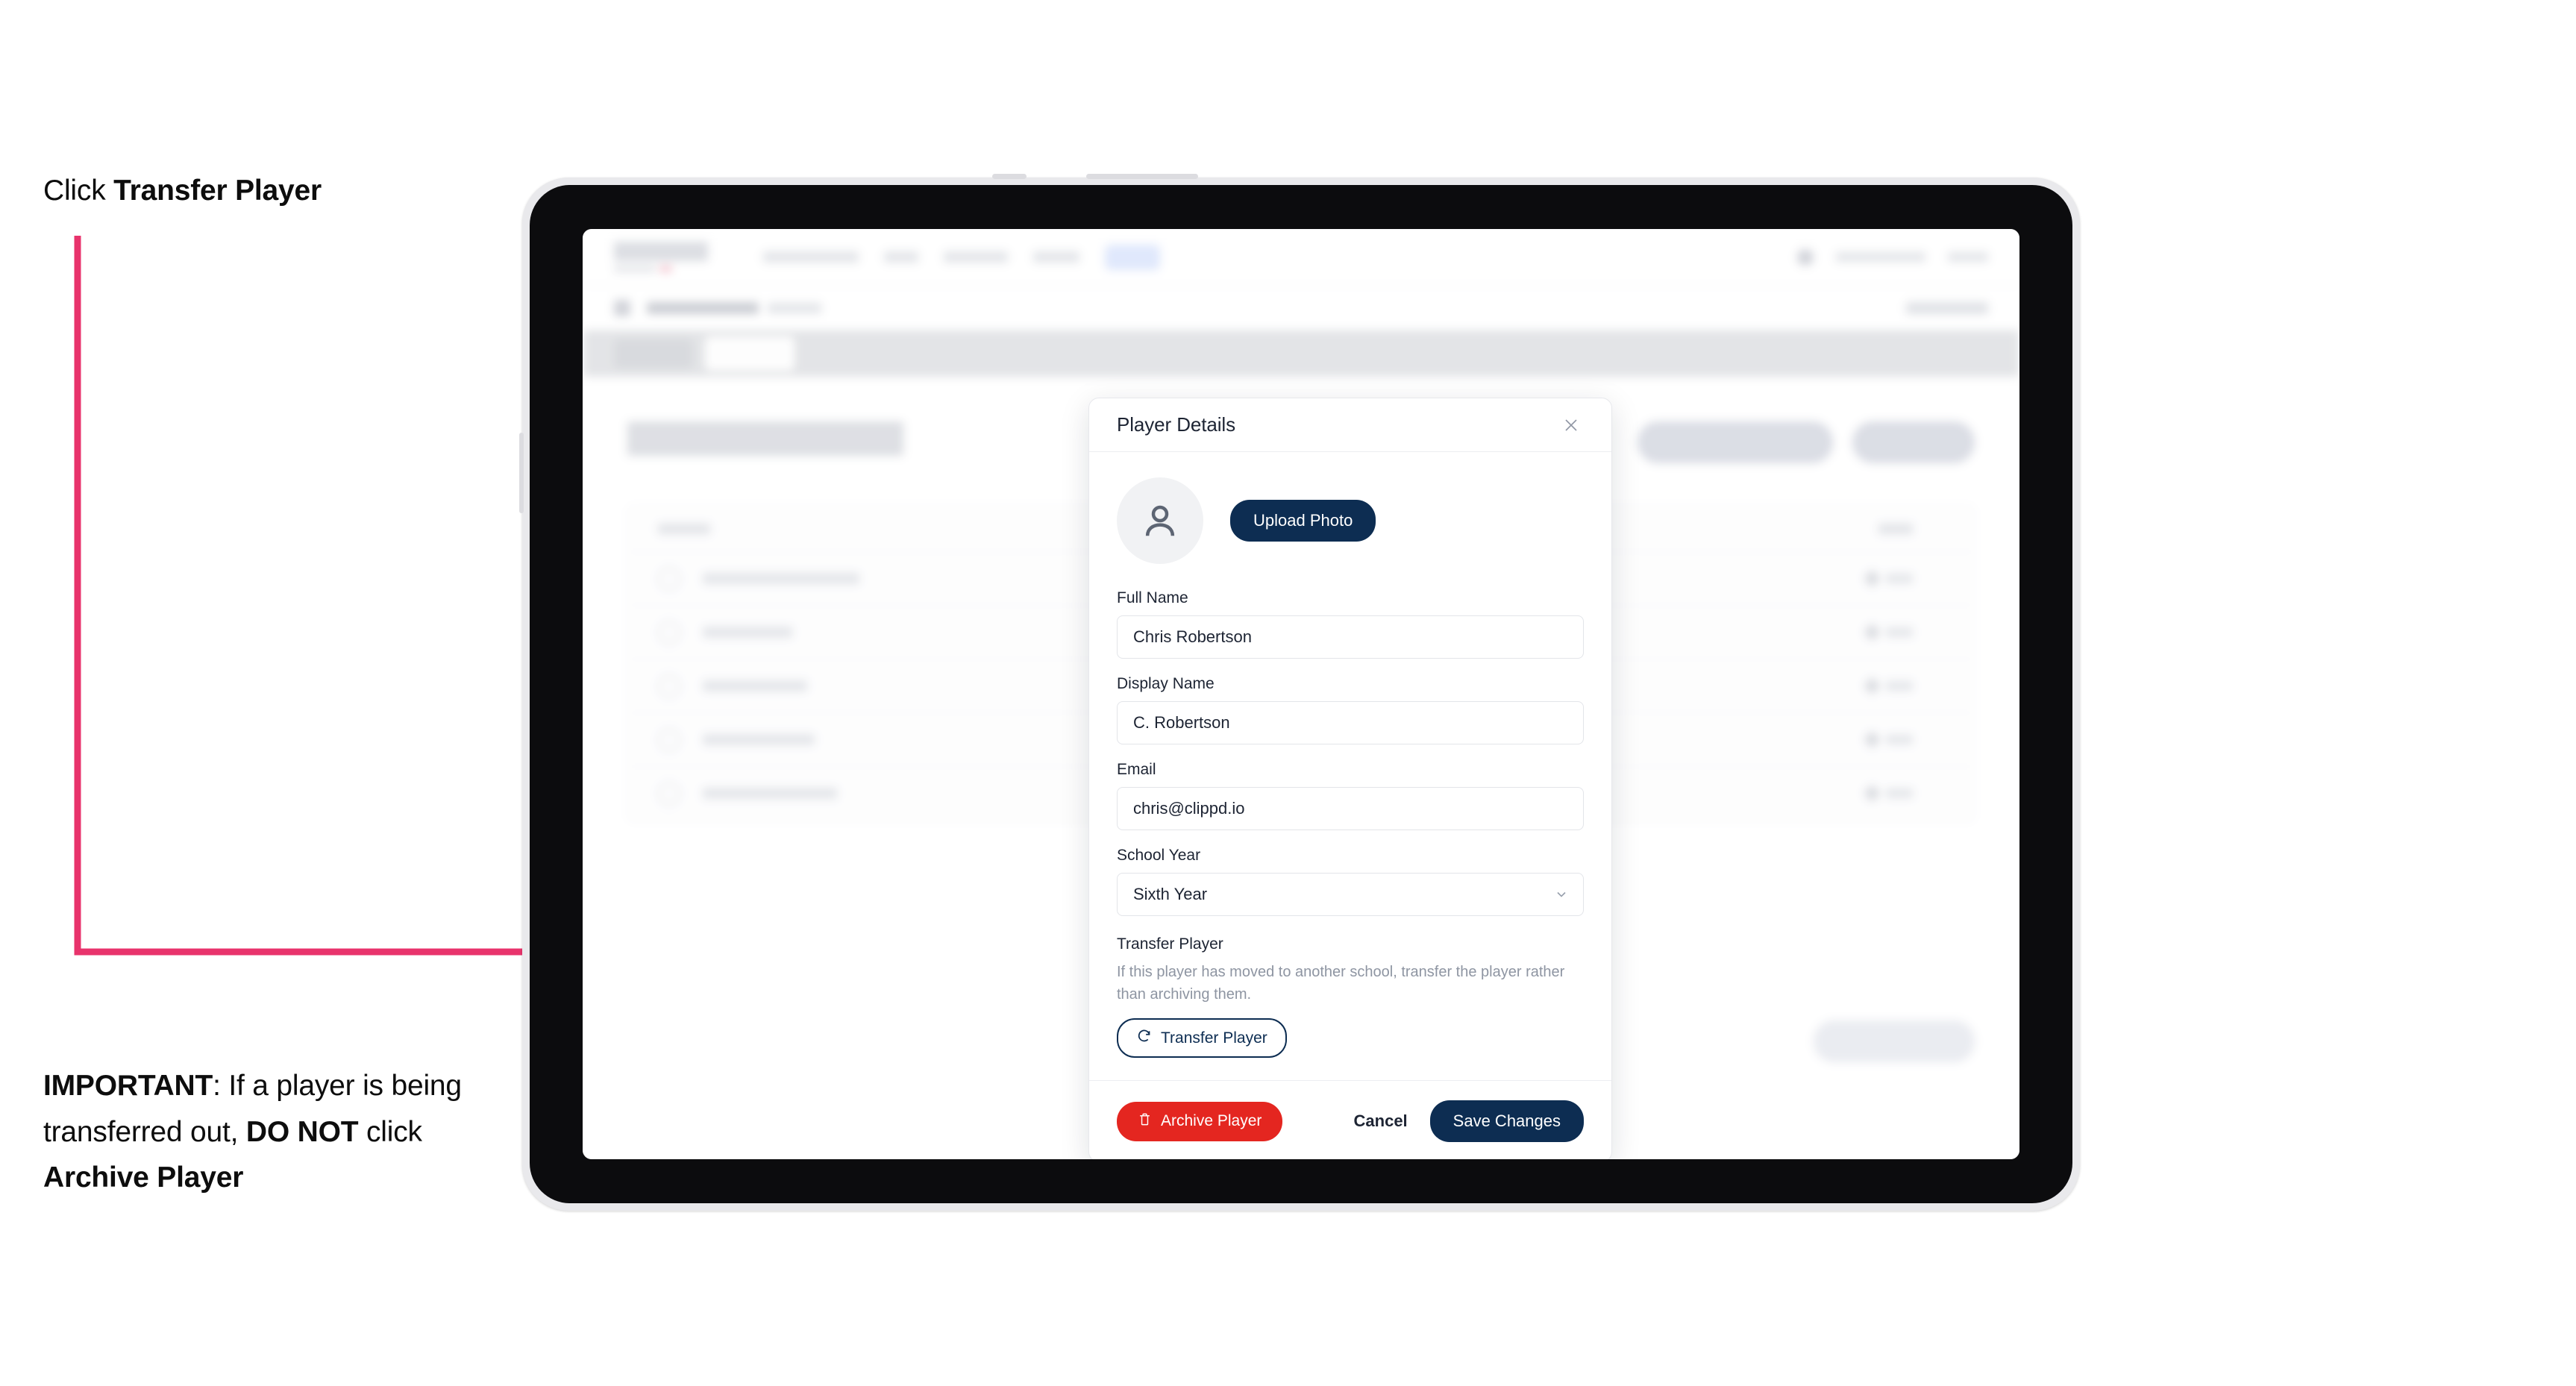  What do you see at coordinates (1506, 1121) in the screenshot?
I see `save-changes-button: Save Changes` at bounding box center [1506, 1121].